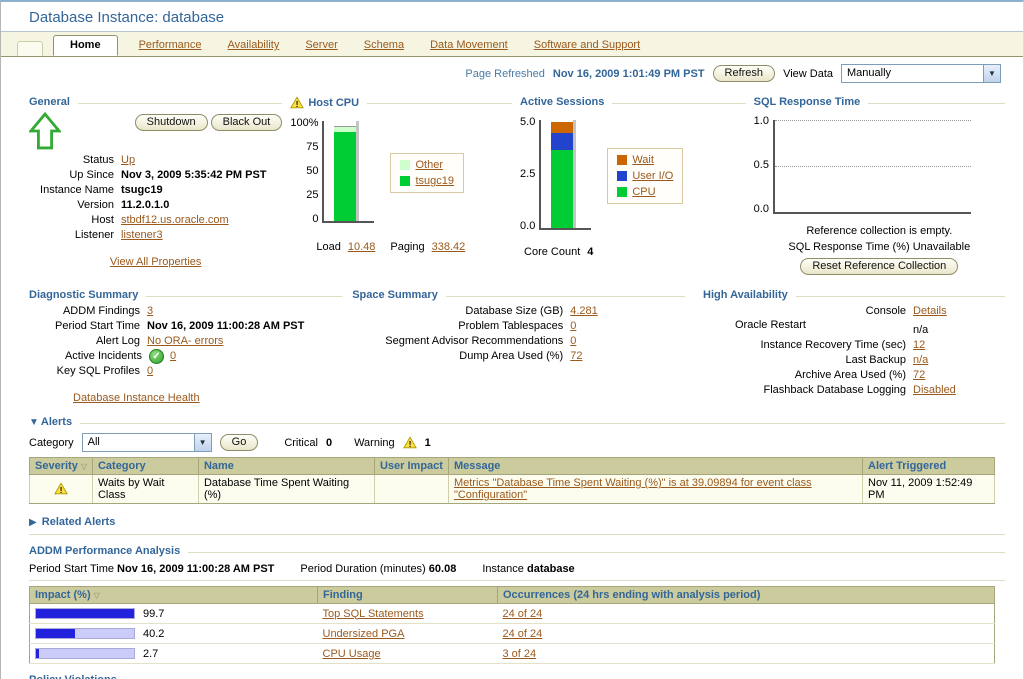 Image resolution: width=1024 pixels, height=679 pixels. I want to click on sql-unavailable-message: SQL Response Time (%) Unavailable, so click(879, 247).